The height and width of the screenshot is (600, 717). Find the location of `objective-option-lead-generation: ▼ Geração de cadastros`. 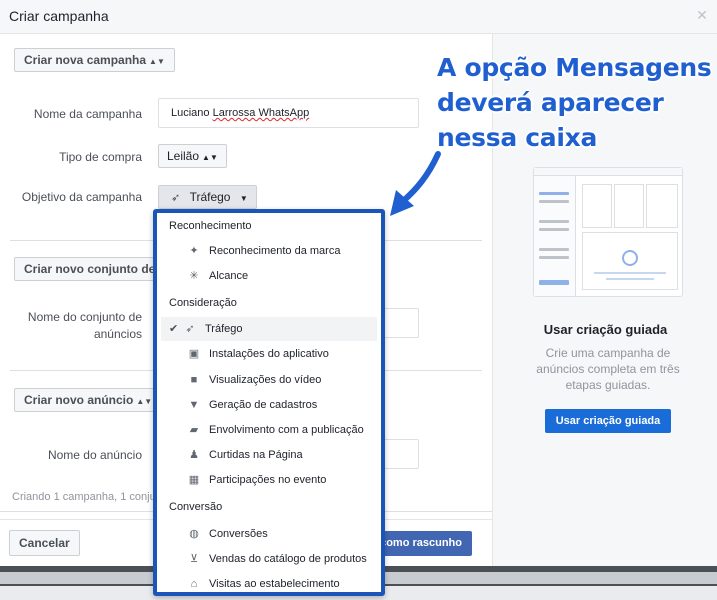

objective-option-lead-generation: ▼ Geração de cadastros is located at coordinates (269, 405).